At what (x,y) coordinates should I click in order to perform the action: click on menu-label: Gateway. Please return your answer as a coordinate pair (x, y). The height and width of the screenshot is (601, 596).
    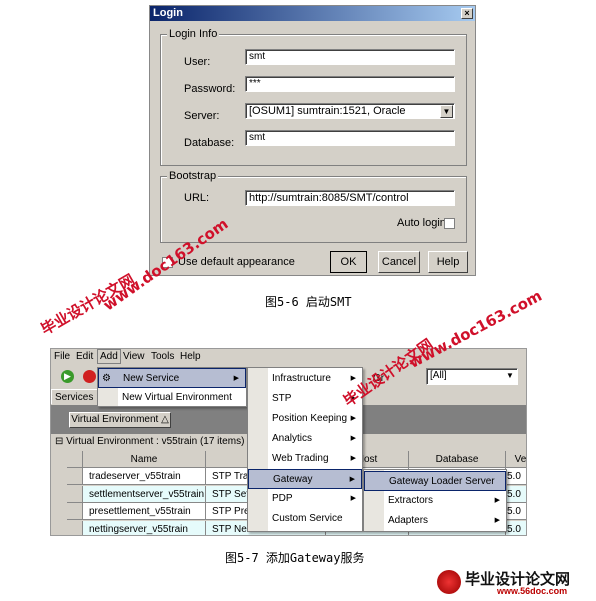
    Looking at the image, I should click on (293, 479).